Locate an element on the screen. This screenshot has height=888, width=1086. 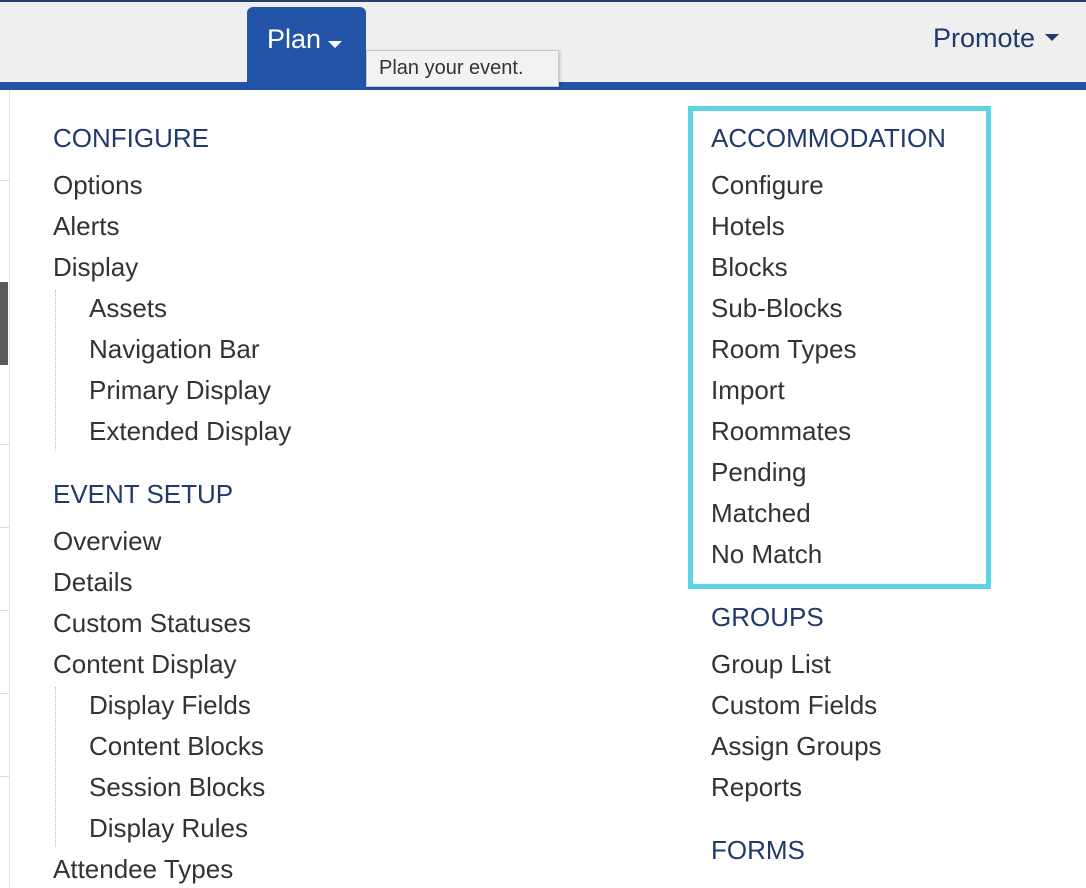
background-scroll-block is located at coordinates (4, 323).